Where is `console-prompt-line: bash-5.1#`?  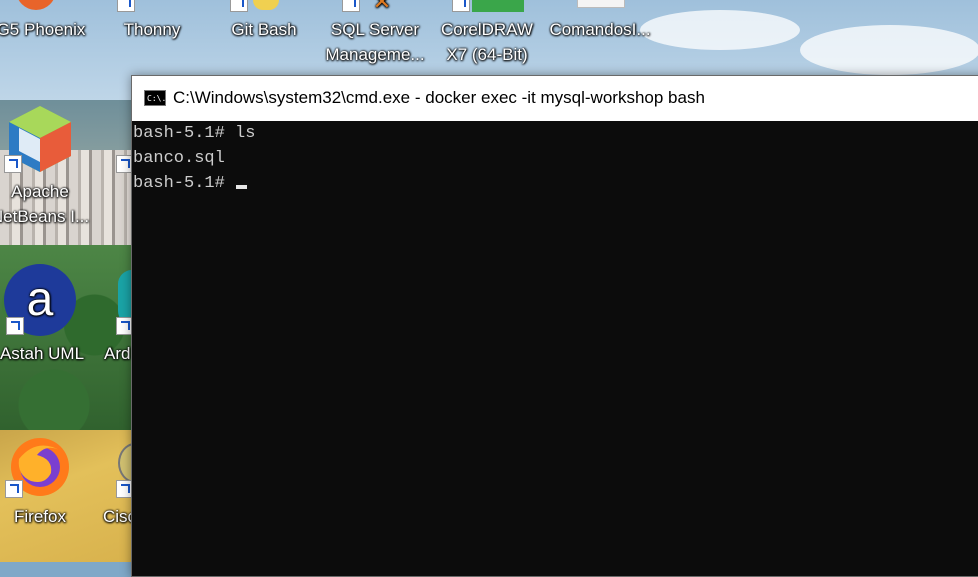 console-prompt-line: bash-5.1# is located at coordinates (190, 183).